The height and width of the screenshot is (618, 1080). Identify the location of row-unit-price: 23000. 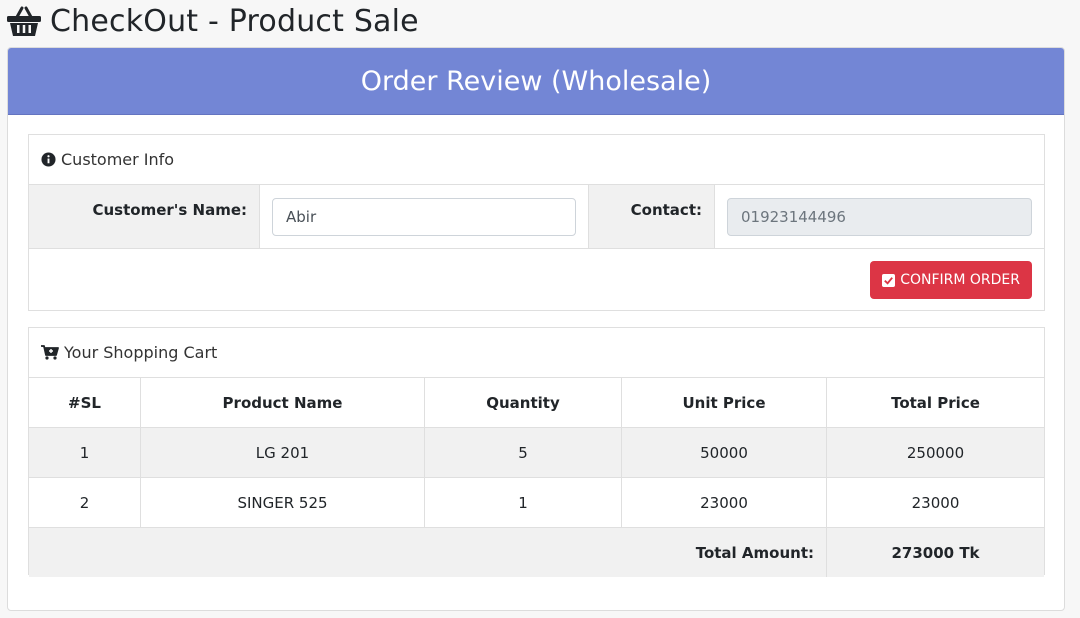
(724, 502).